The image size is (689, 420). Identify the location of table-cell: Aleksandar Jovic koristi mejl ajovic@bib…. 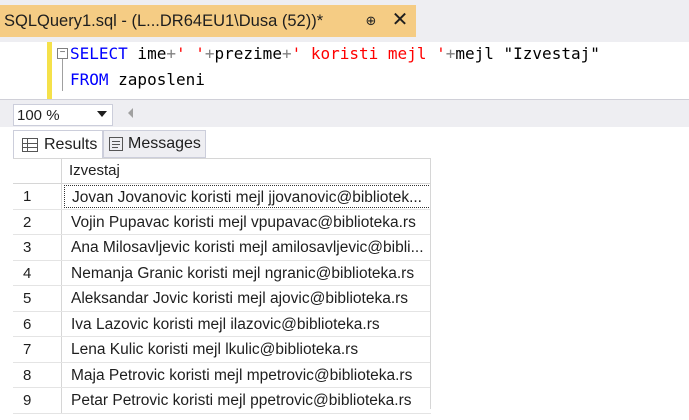
(247, 298).